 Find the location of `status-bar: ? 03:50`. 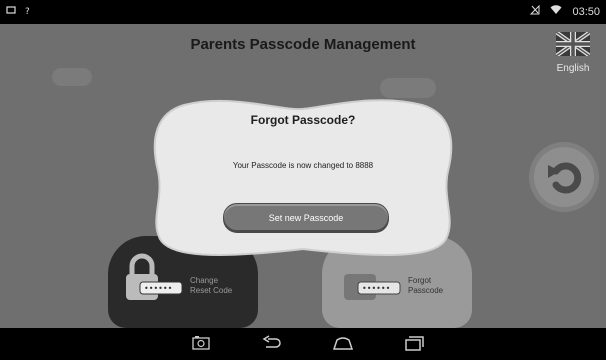

status-bar: ? 03:50 is located at coordinates (303, 12).